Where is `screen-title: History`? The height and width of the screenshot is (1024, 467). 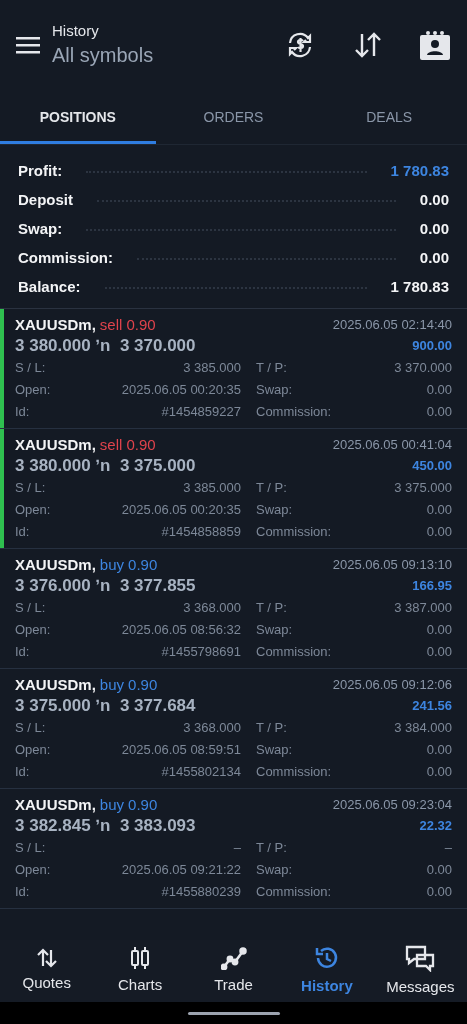 screen-title: History is located at coordinates (76, 31).